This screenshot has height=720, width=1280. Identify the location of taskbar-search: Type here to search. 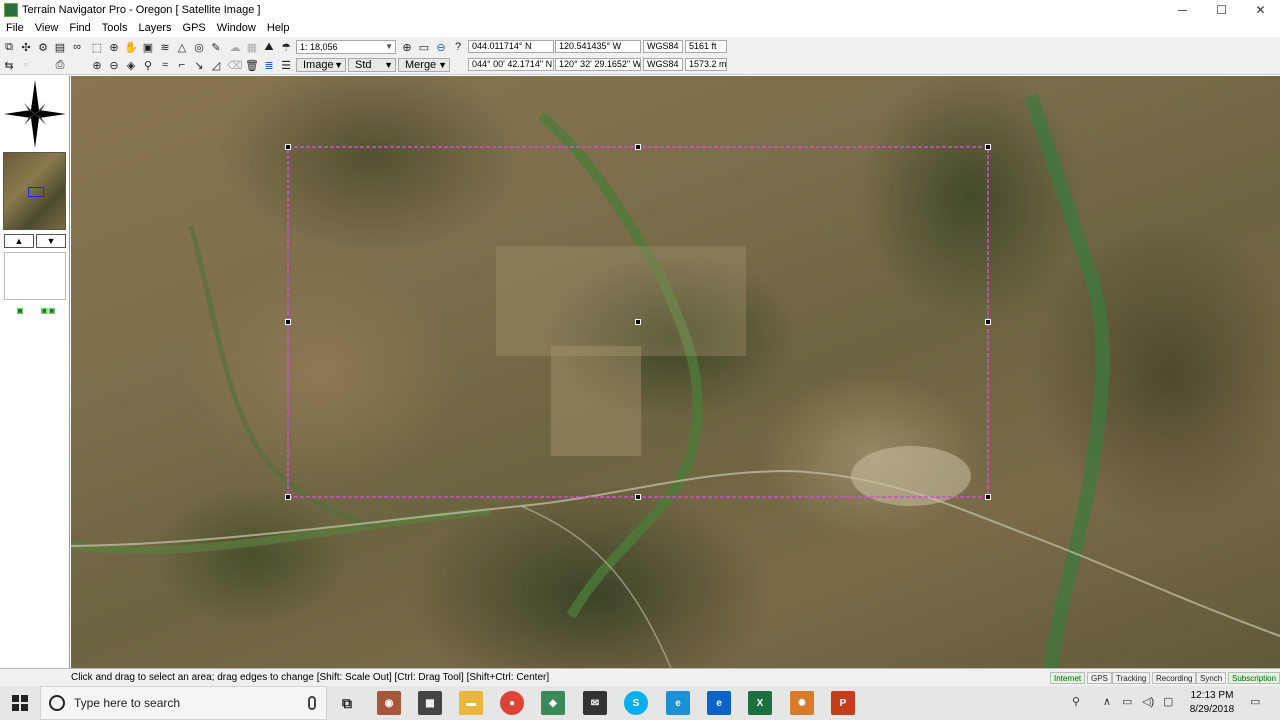
(183, 703).